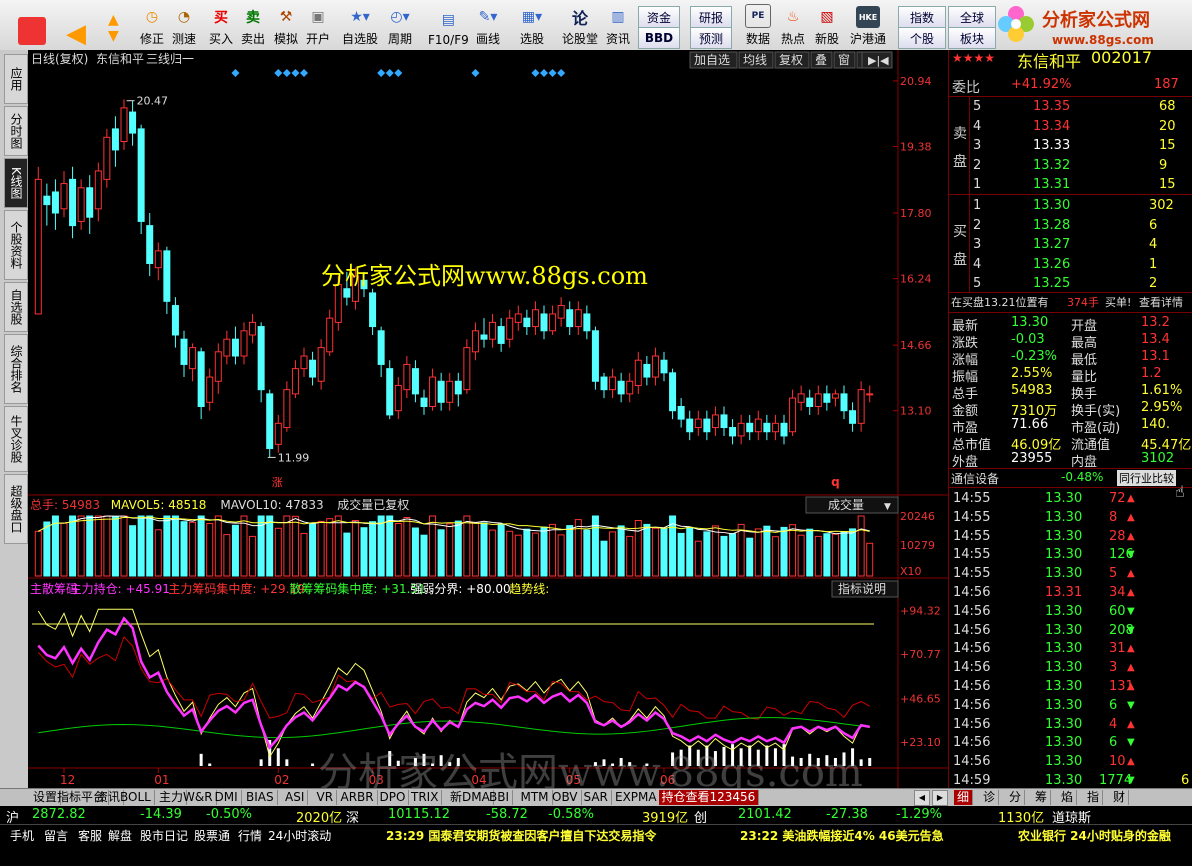  What do you see at coordinates (618, 25) in the screenshot?
I see `news-button: ▥ 资讯` at bounding box center [618, 25].